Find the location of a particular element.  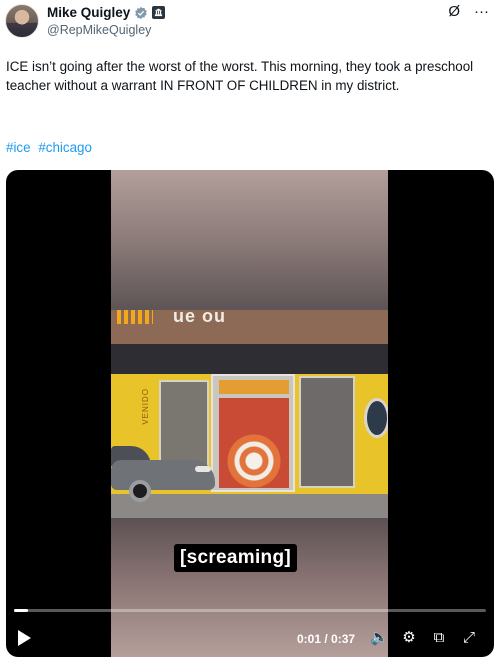

author-row: Mike Quigley is located at coordinates (106, 12).